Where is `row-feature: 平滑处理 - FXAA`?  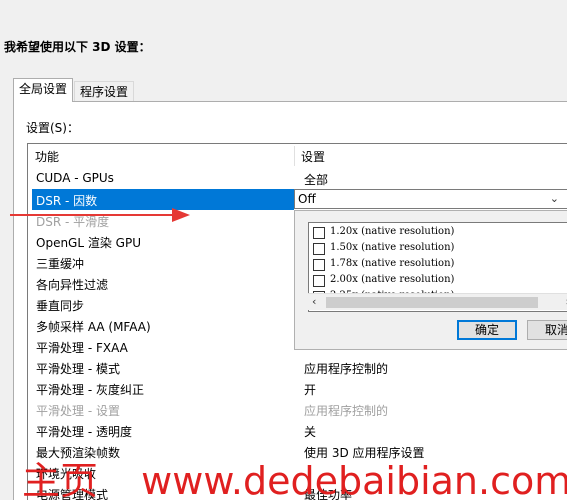
row-feature: 平滑处理 - FXAA is located at coordinates (82, 348).